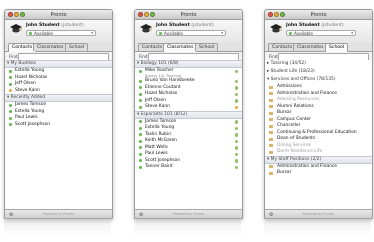 Image resolution: width=374 pixels, height=242 pixels. What do you see at coordinates (294, 119) in the screenshot?
I see `item-name: Campus Center` at bounding box center [294, 119].